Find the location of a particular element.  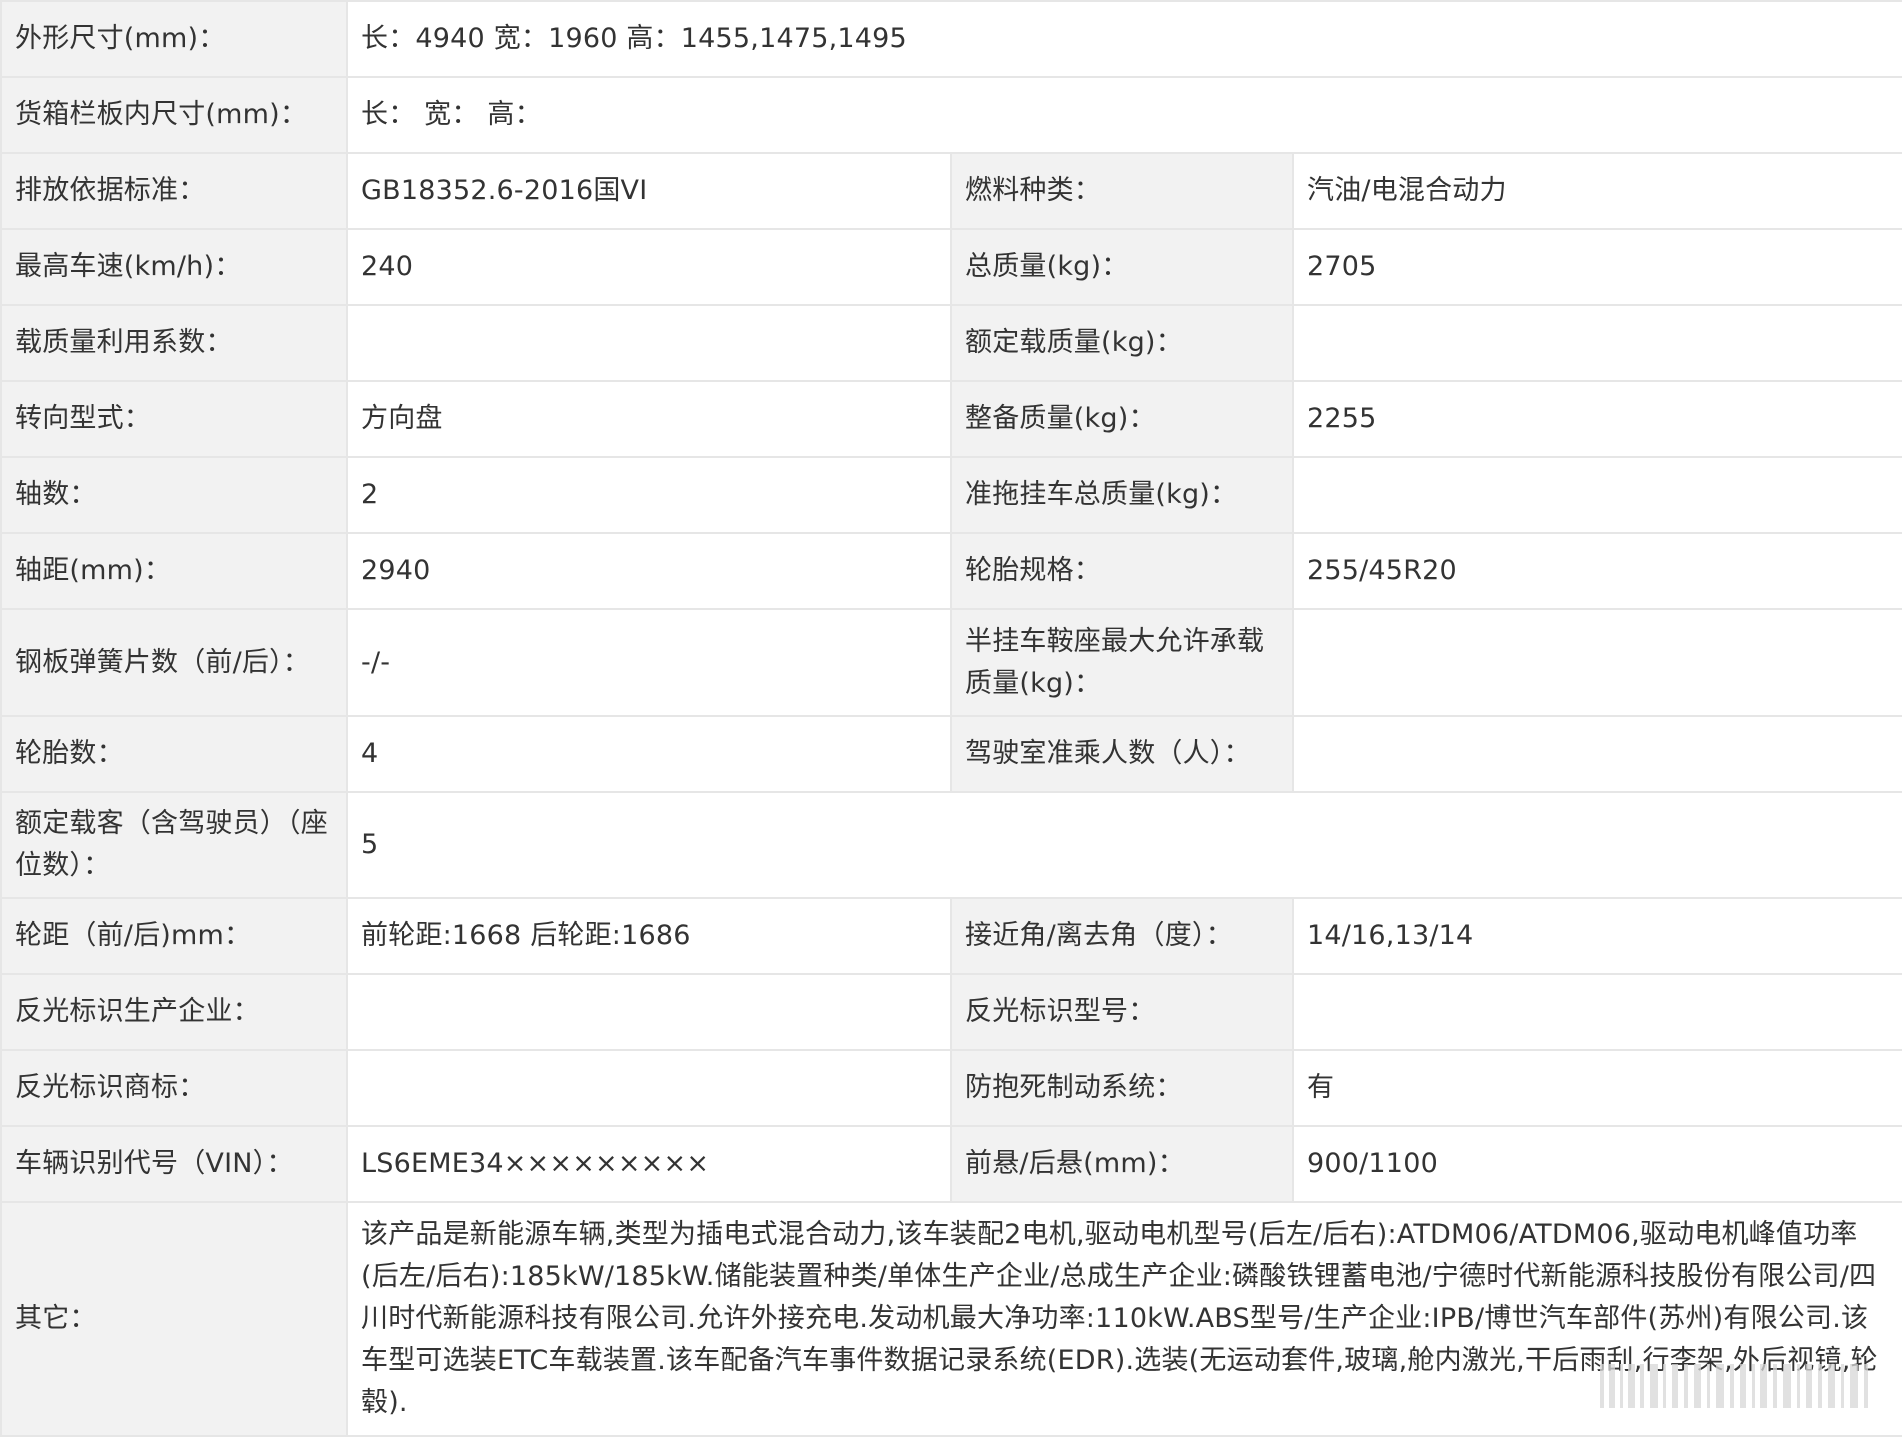

field-label: 燃料种类： is located at coordinates (1122, 191).